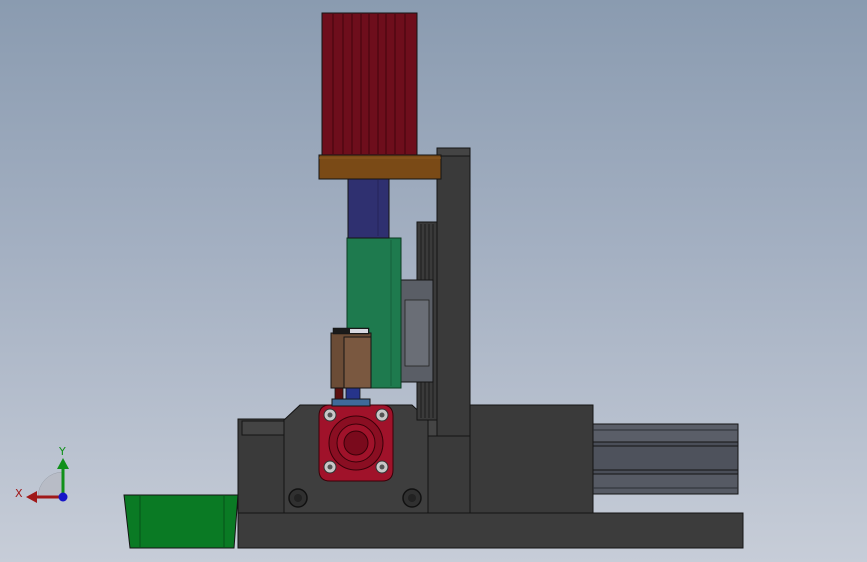 The height and width of the screenshot is (562, 867). I want to click on view-triad: Y X, so click(42, 474).